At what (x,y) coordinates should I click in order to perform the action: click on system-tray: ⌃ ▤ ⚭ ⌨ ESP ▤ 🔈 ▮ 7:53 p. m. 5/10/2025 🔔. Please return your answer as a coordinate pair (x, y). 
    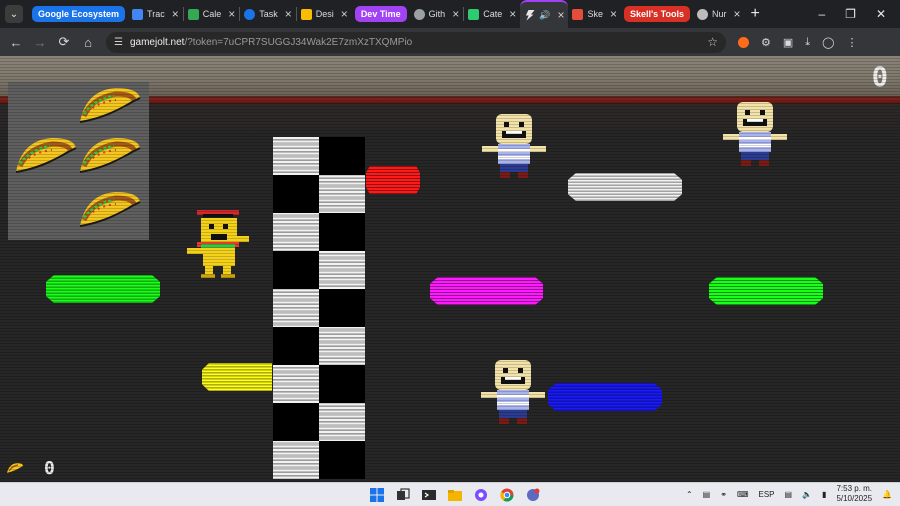
    Looking at the image, I should click on (789, 494).